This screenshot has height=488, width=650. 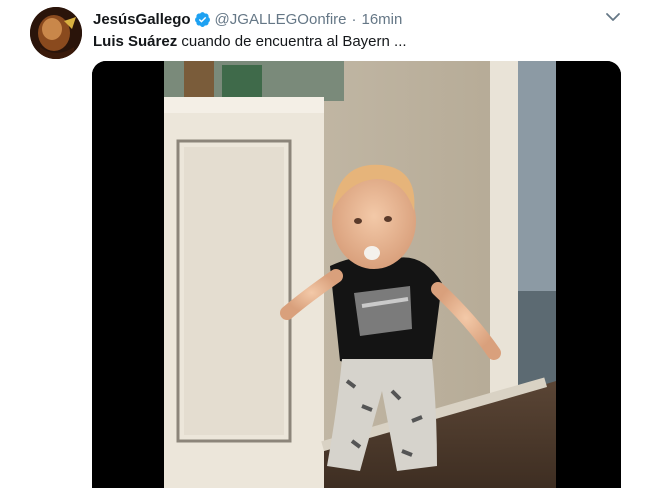 I want to click on chevron-down-icon, so click(x=613, y=17).